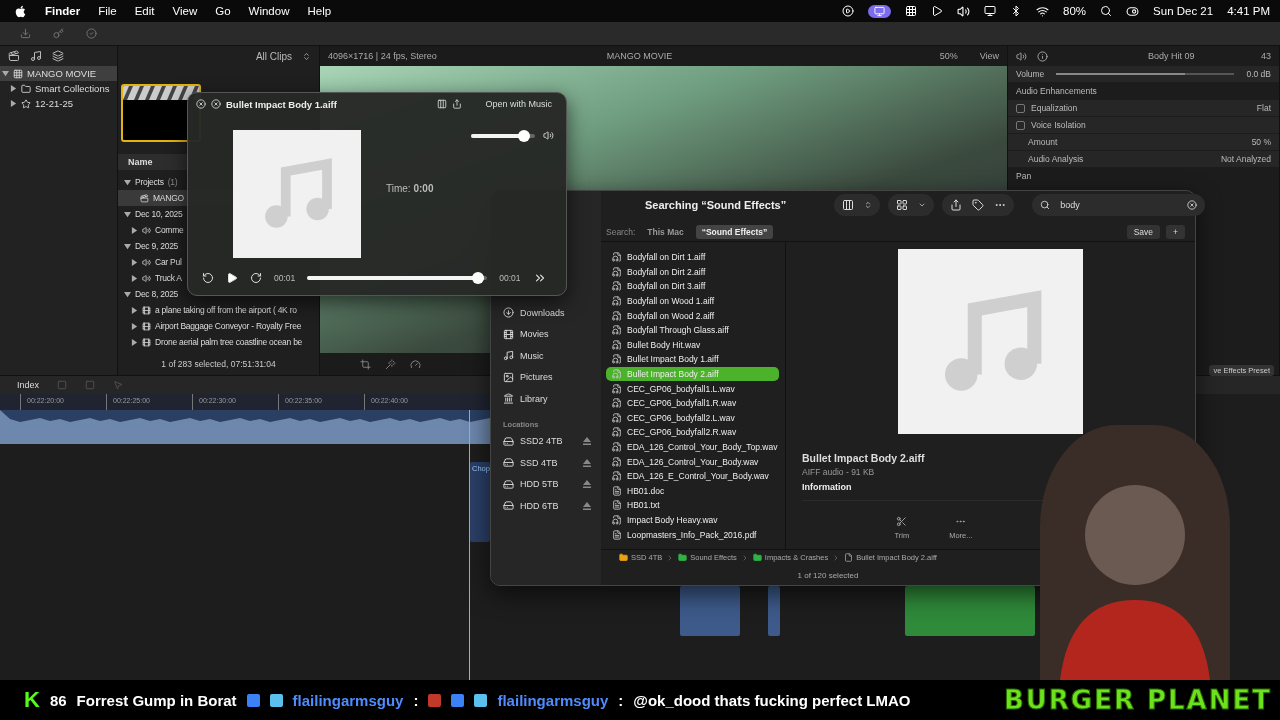  I want to click on crop-icon, so click(365, 364).